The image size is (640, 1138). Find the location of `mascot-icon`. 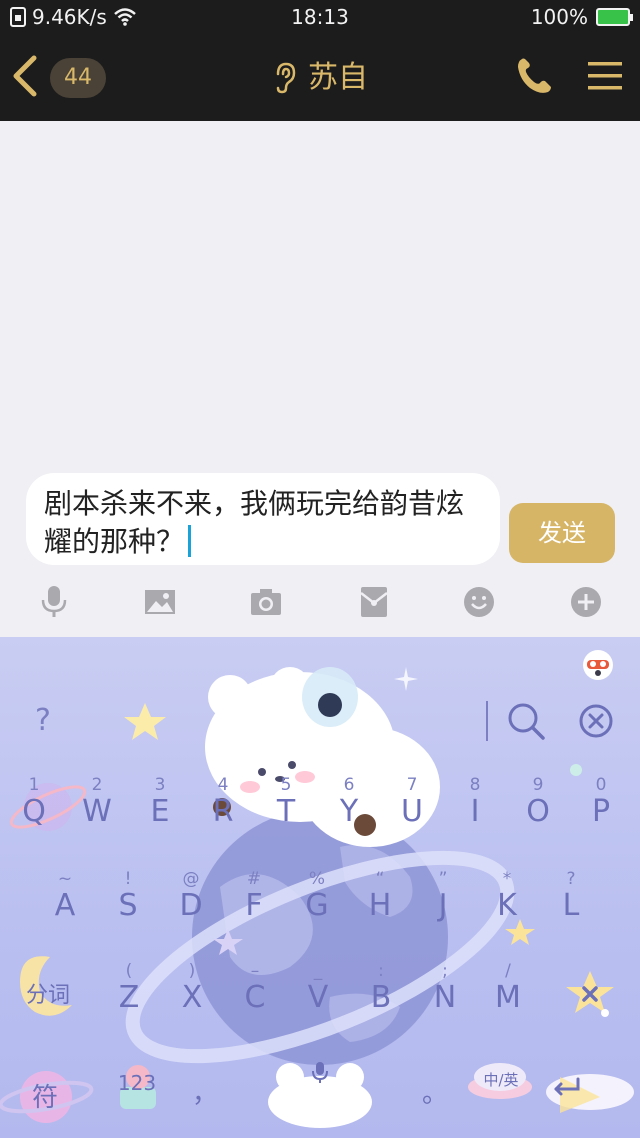

mascot-icon is located at coordinates (598, 663).